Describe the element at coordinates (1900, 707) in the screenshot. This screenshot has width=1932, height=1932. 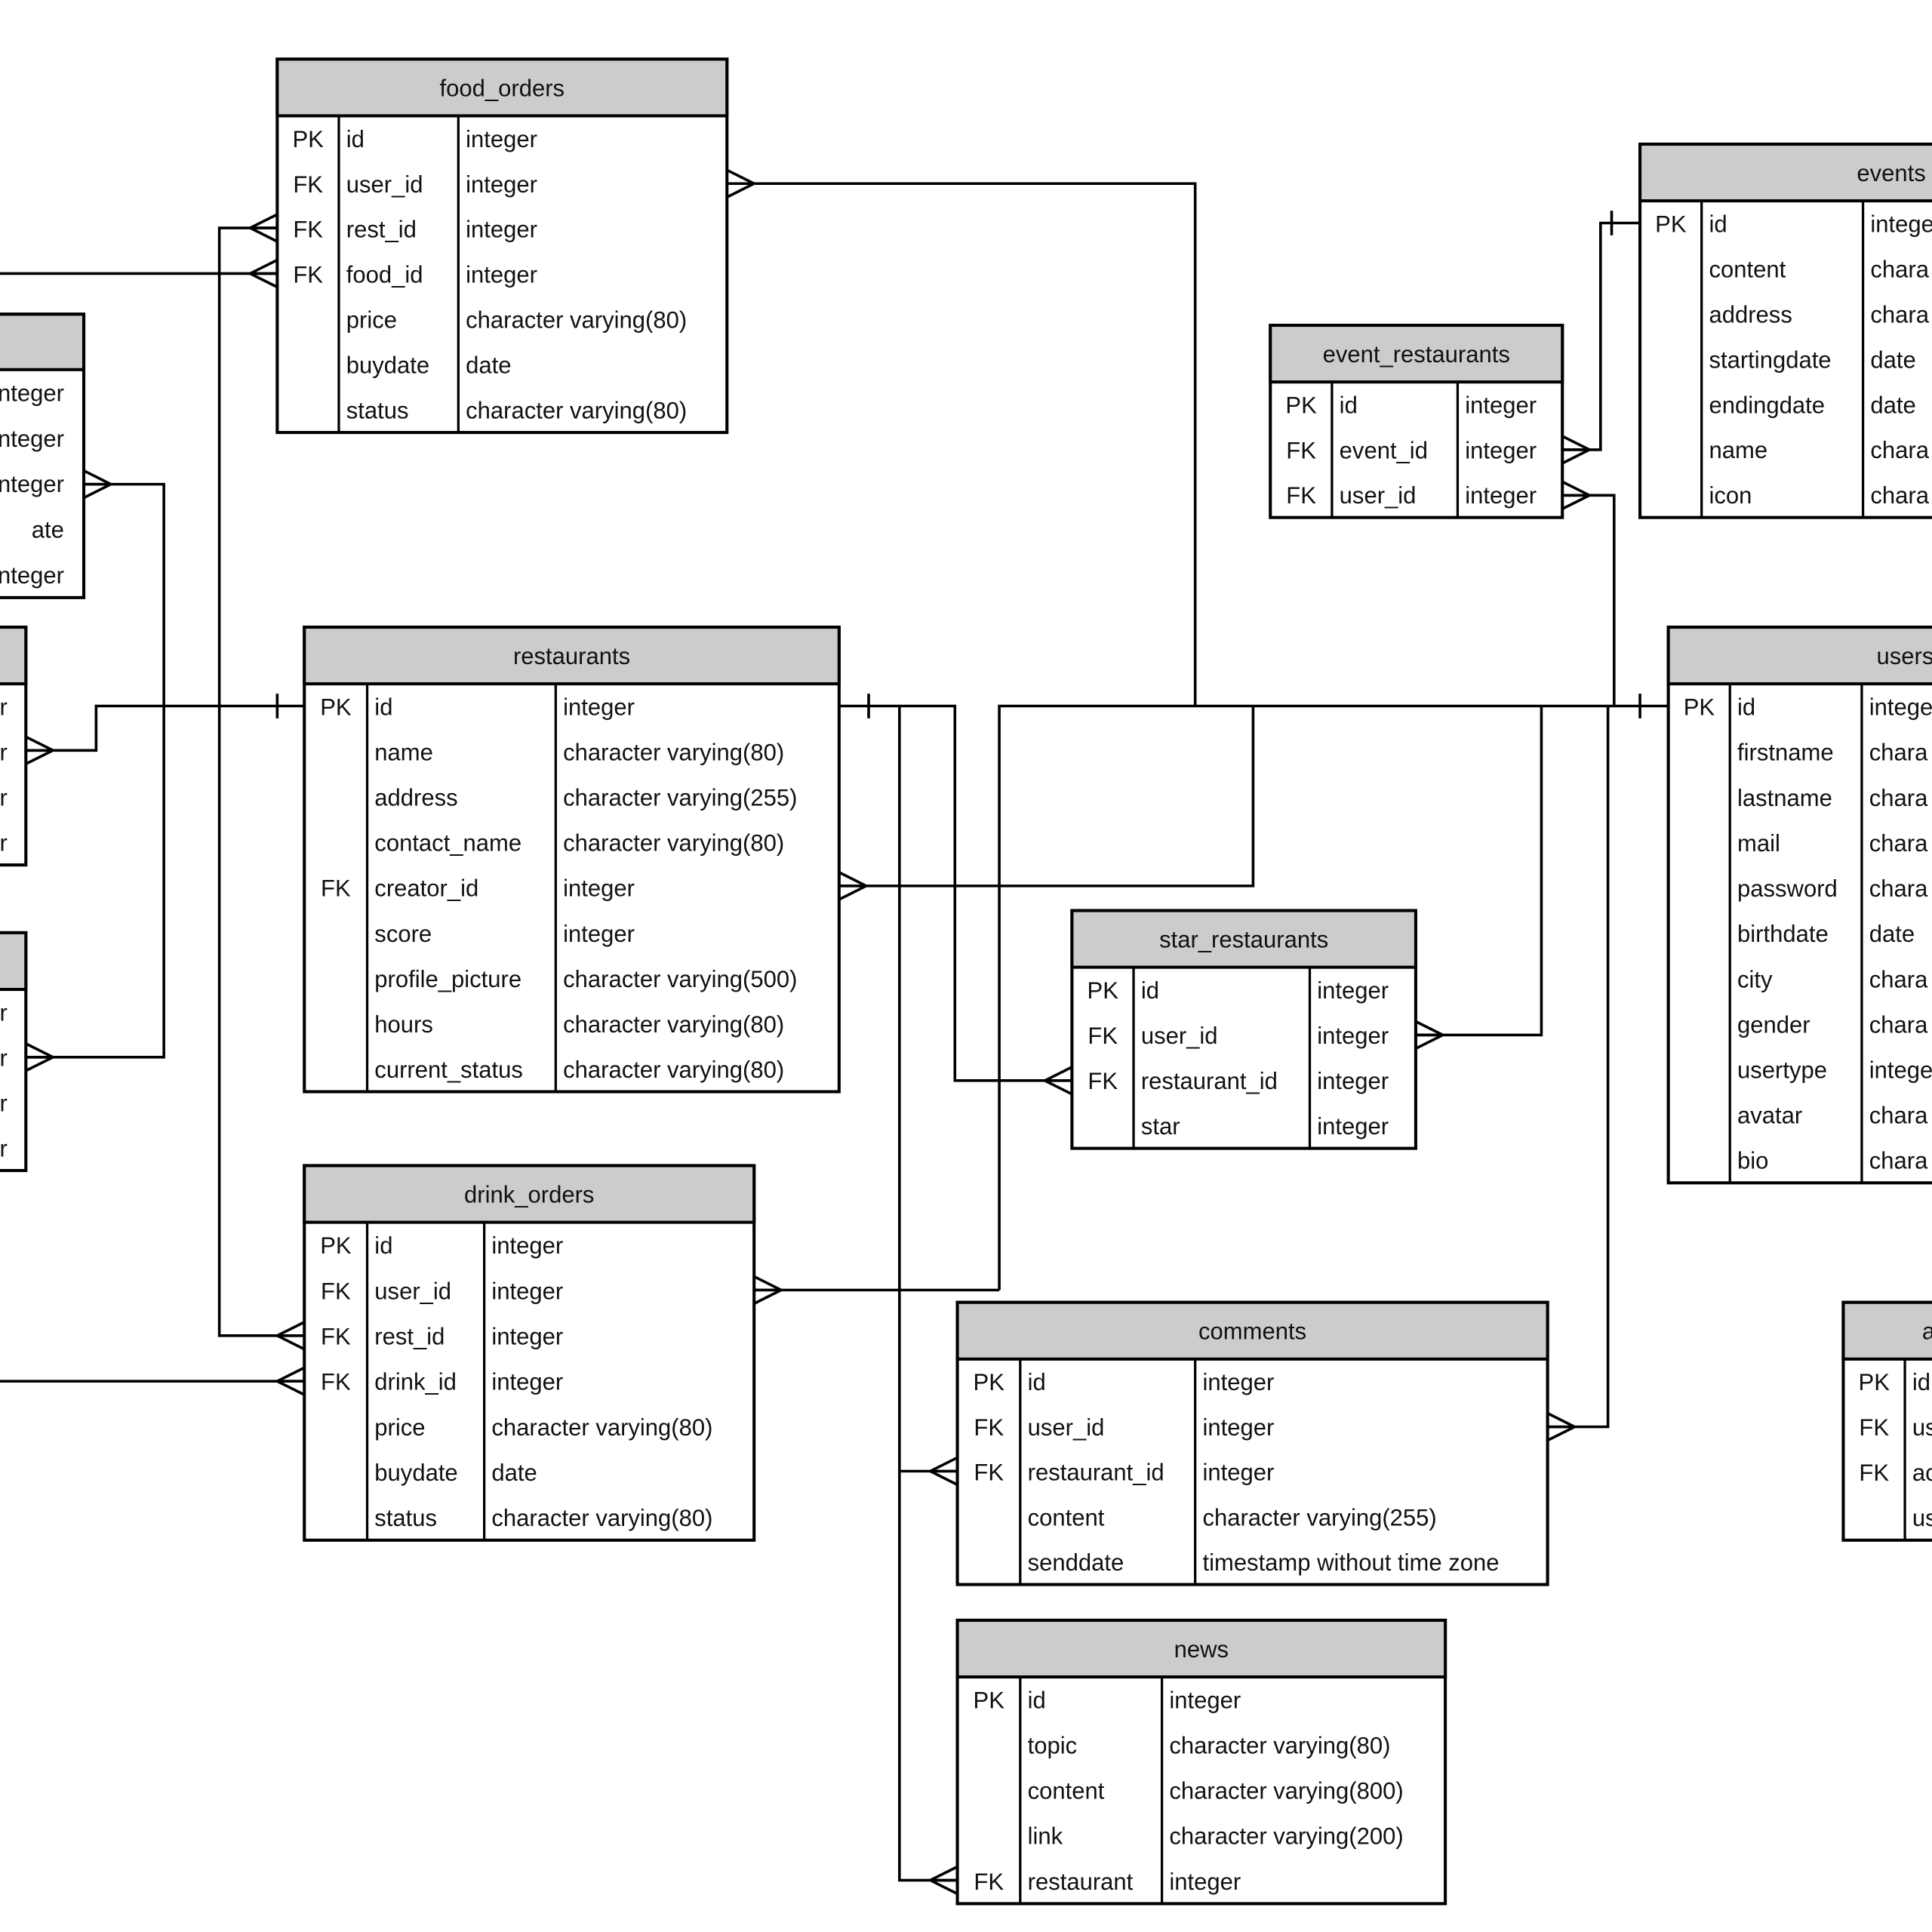
I see `column-type: intege` at that location.